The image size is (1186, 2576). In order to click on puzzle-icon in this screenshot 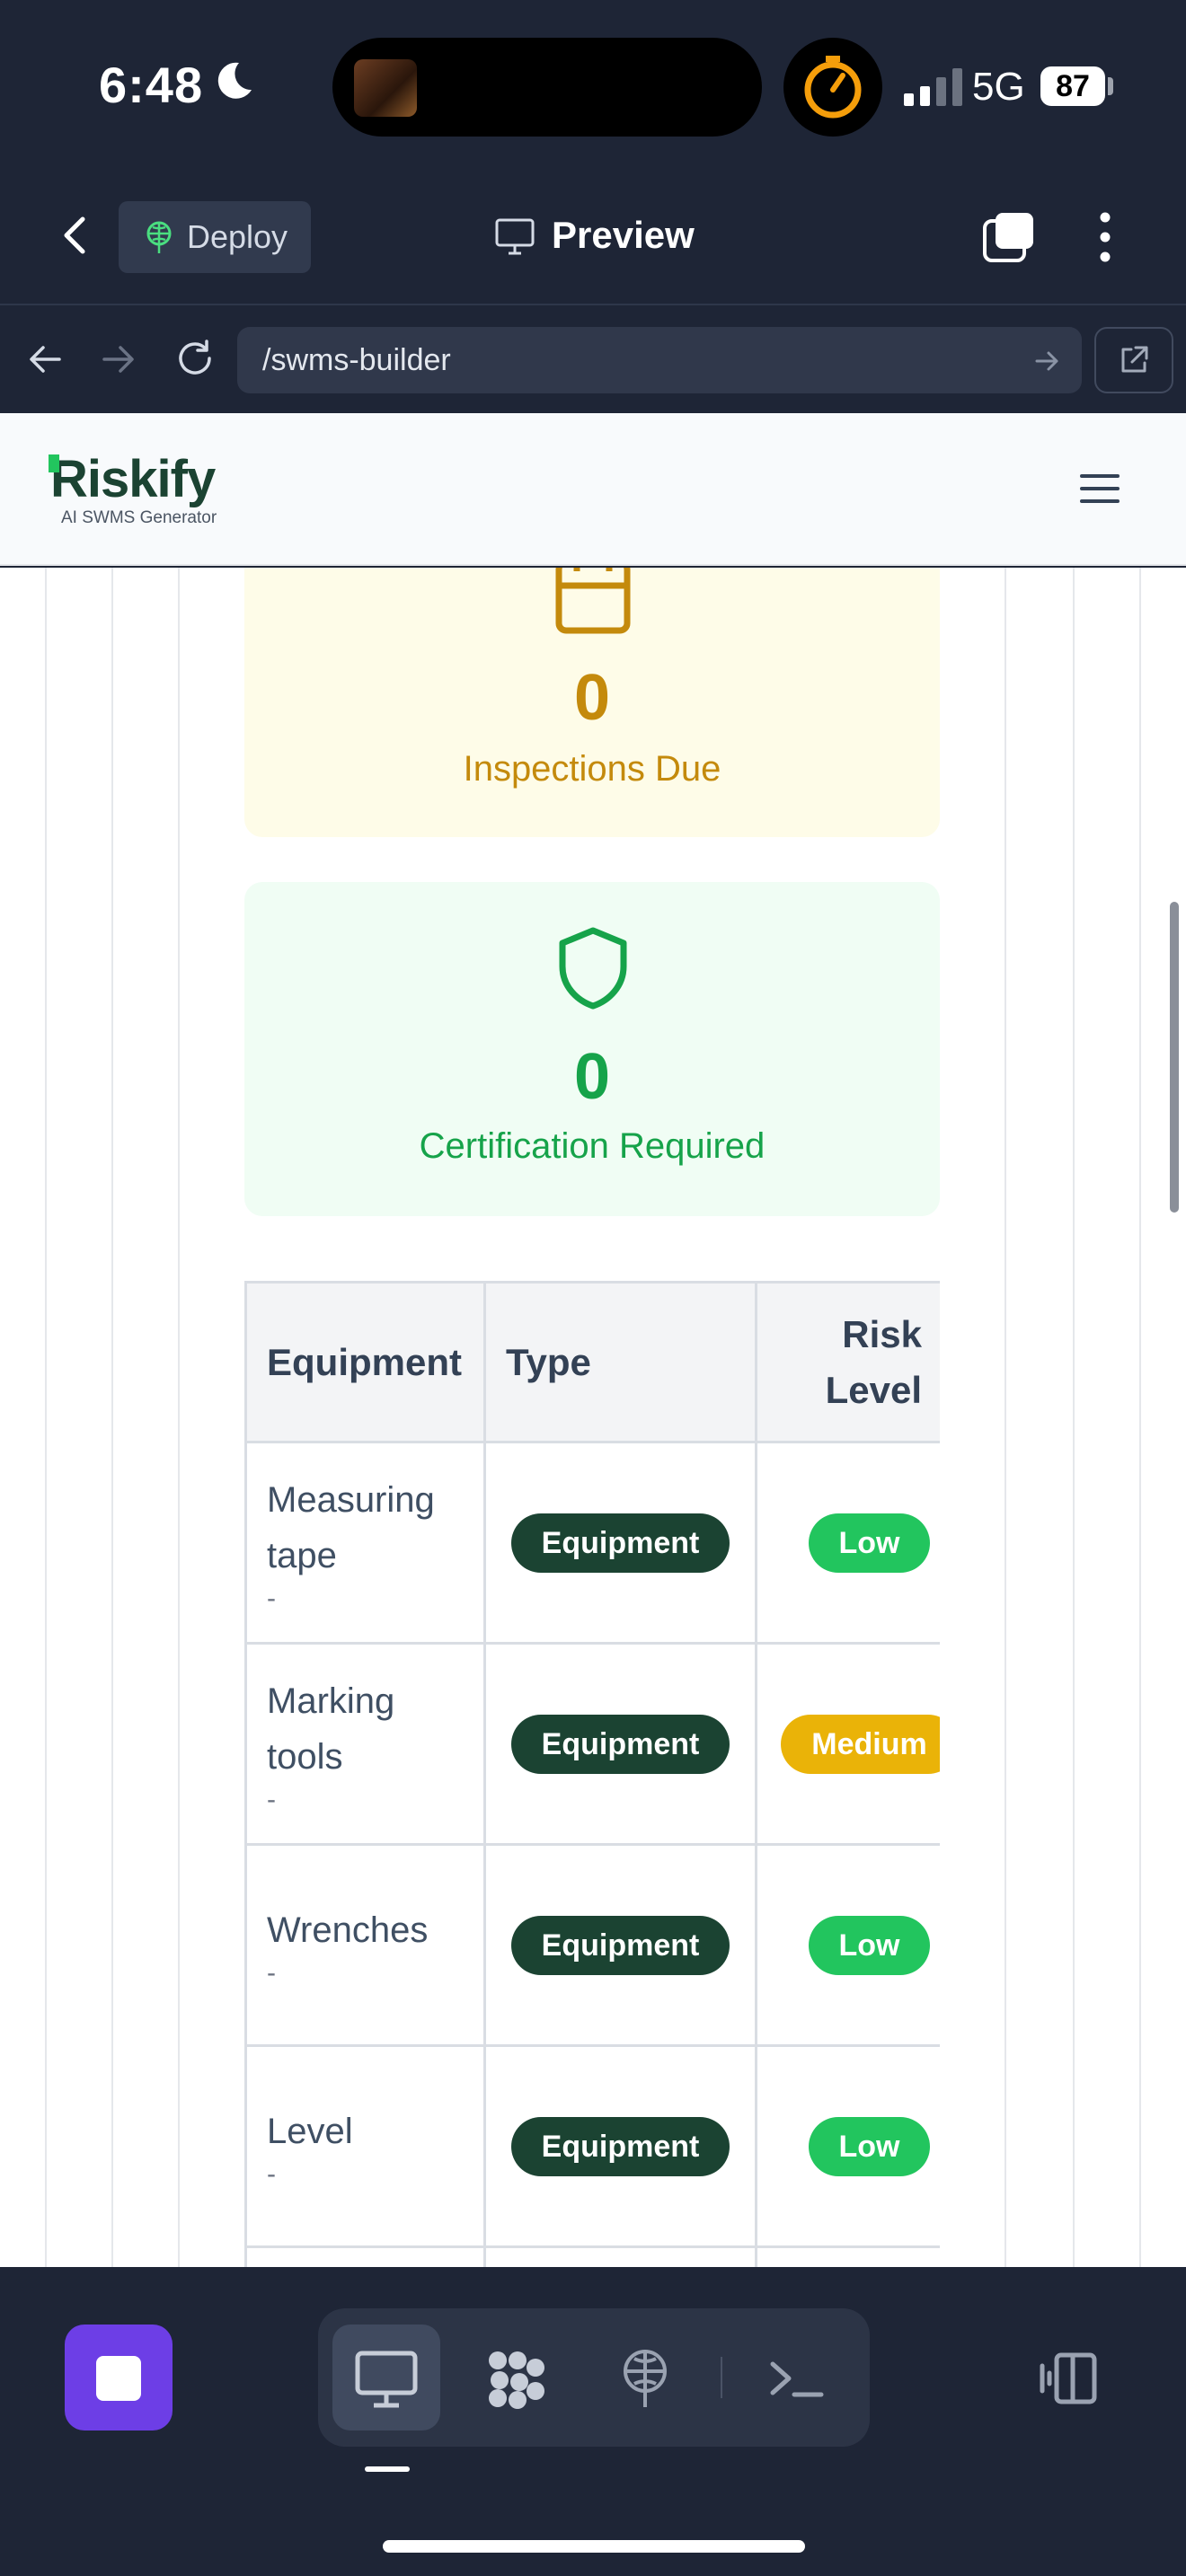, I will do `click(516, 2378)`.